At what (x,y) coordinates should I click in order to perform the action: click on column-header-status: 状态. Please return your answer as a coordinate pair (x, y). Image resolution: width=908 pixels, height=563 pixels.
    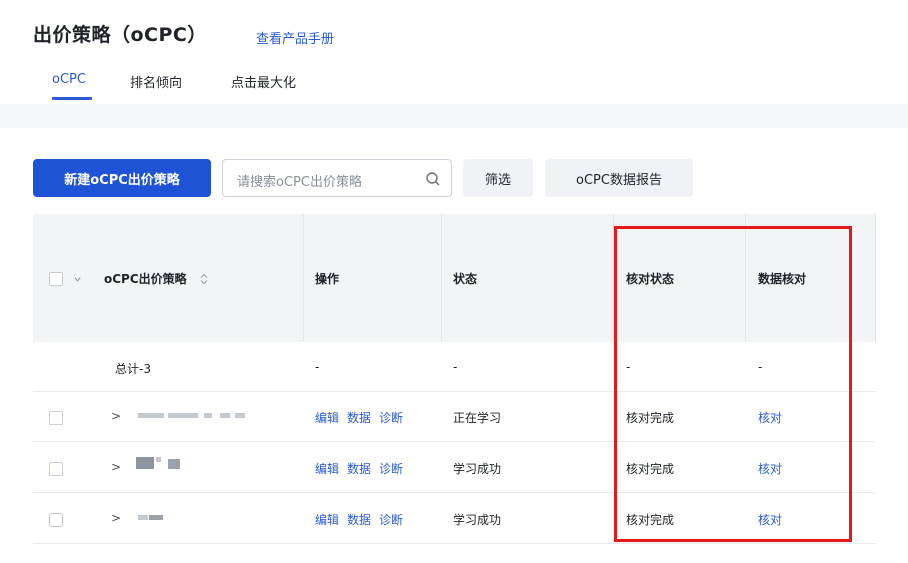
    Looking at the image, I should click on (465, 279).